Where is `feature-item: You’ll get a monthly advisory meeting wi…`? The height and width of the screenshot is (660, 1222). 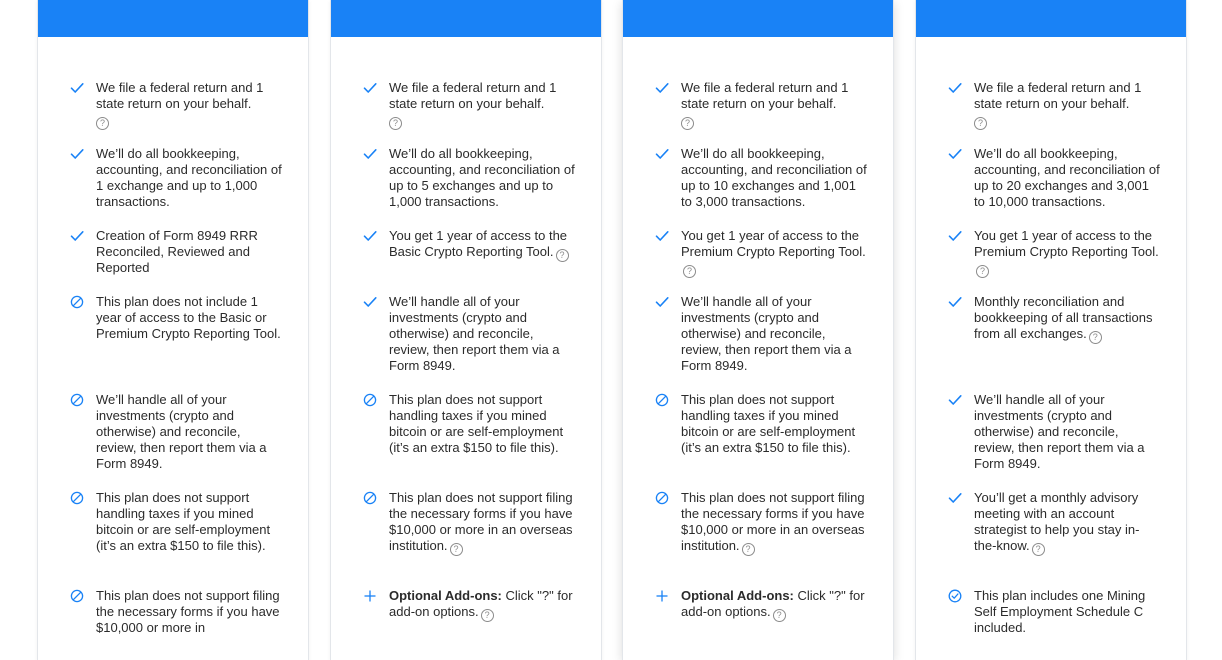
feature-item: You’ll get a monthly advisory meeting wi… is located at coordinates (1067, 523).